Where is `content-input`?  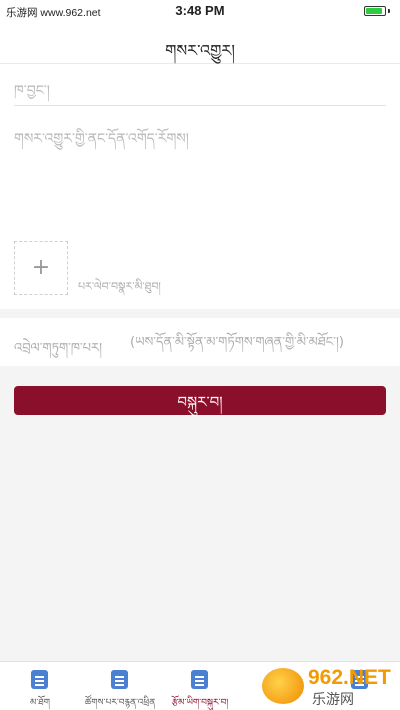
content-input is located at coordinates (200, 177).